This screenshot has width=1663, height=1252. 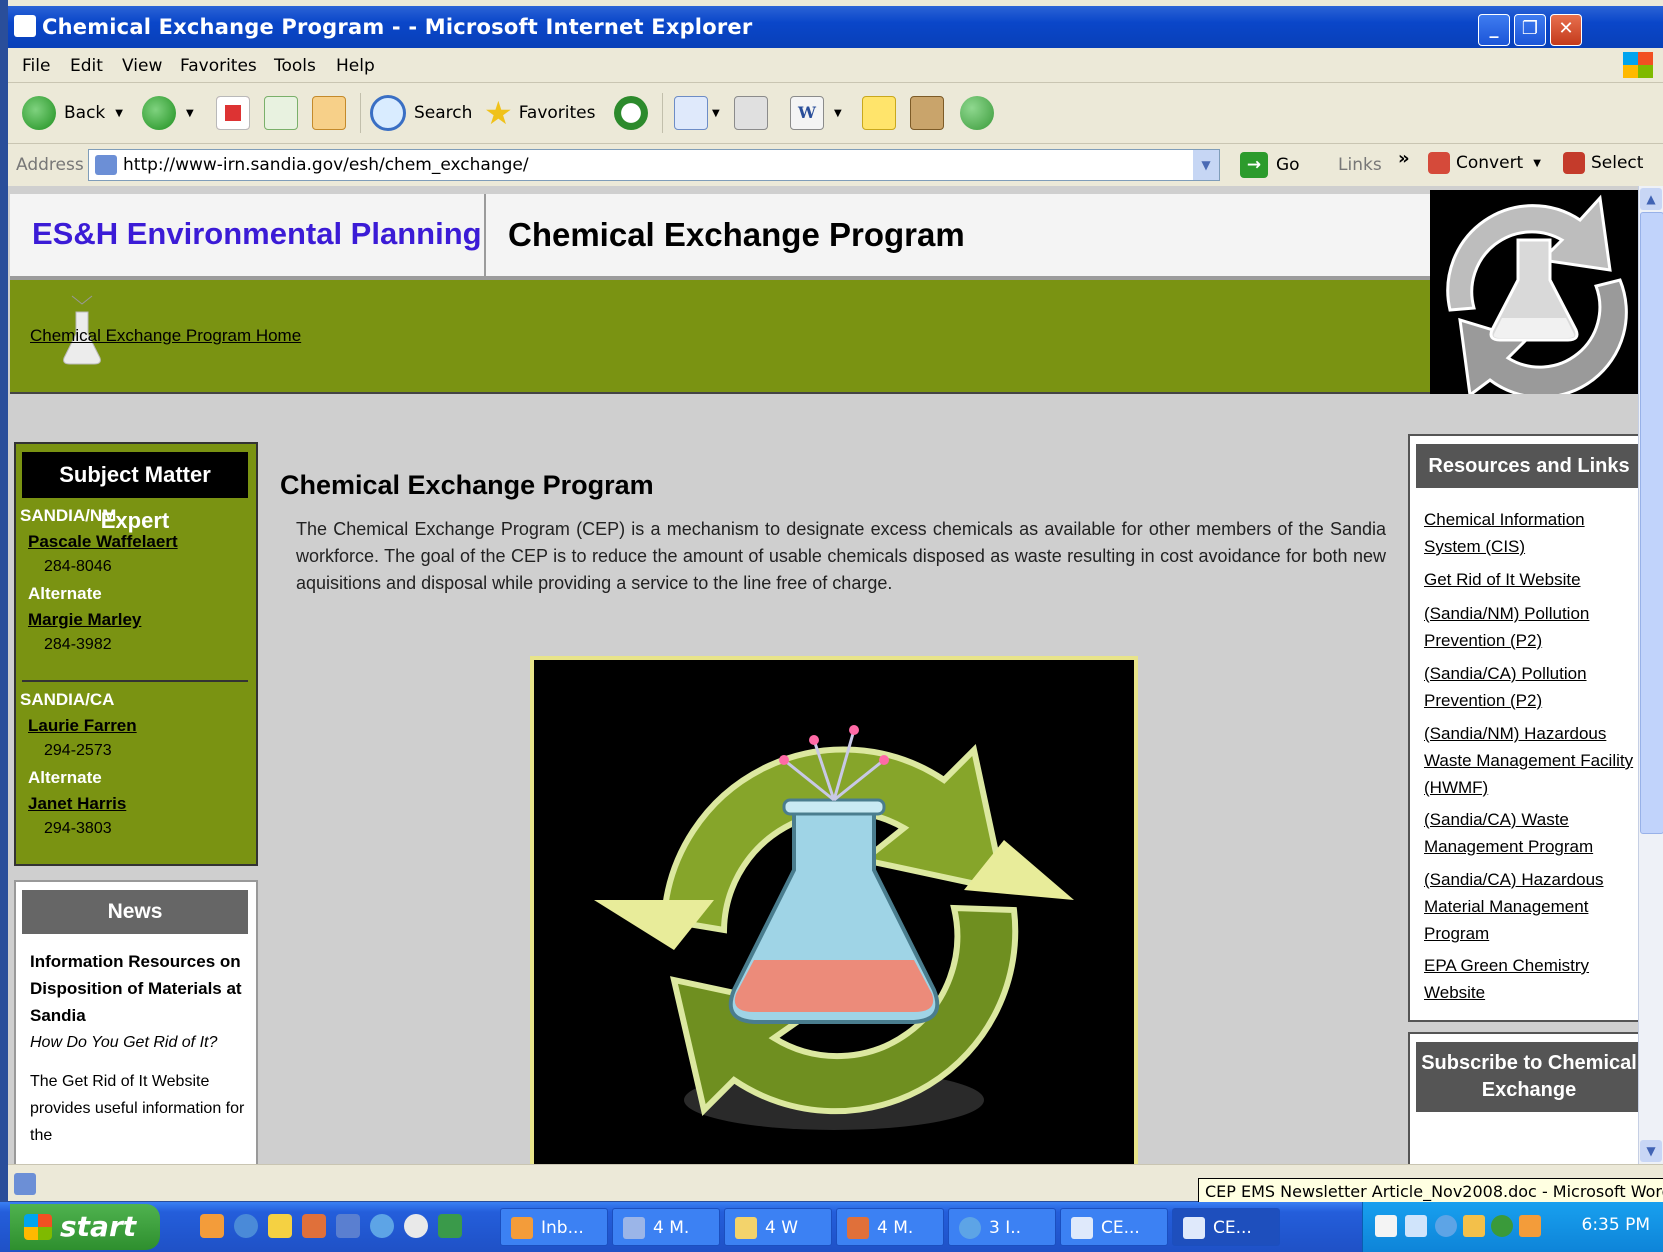 I want to click on sme-nm-alt-link: Margie Marley, so click(x=84, y=620).